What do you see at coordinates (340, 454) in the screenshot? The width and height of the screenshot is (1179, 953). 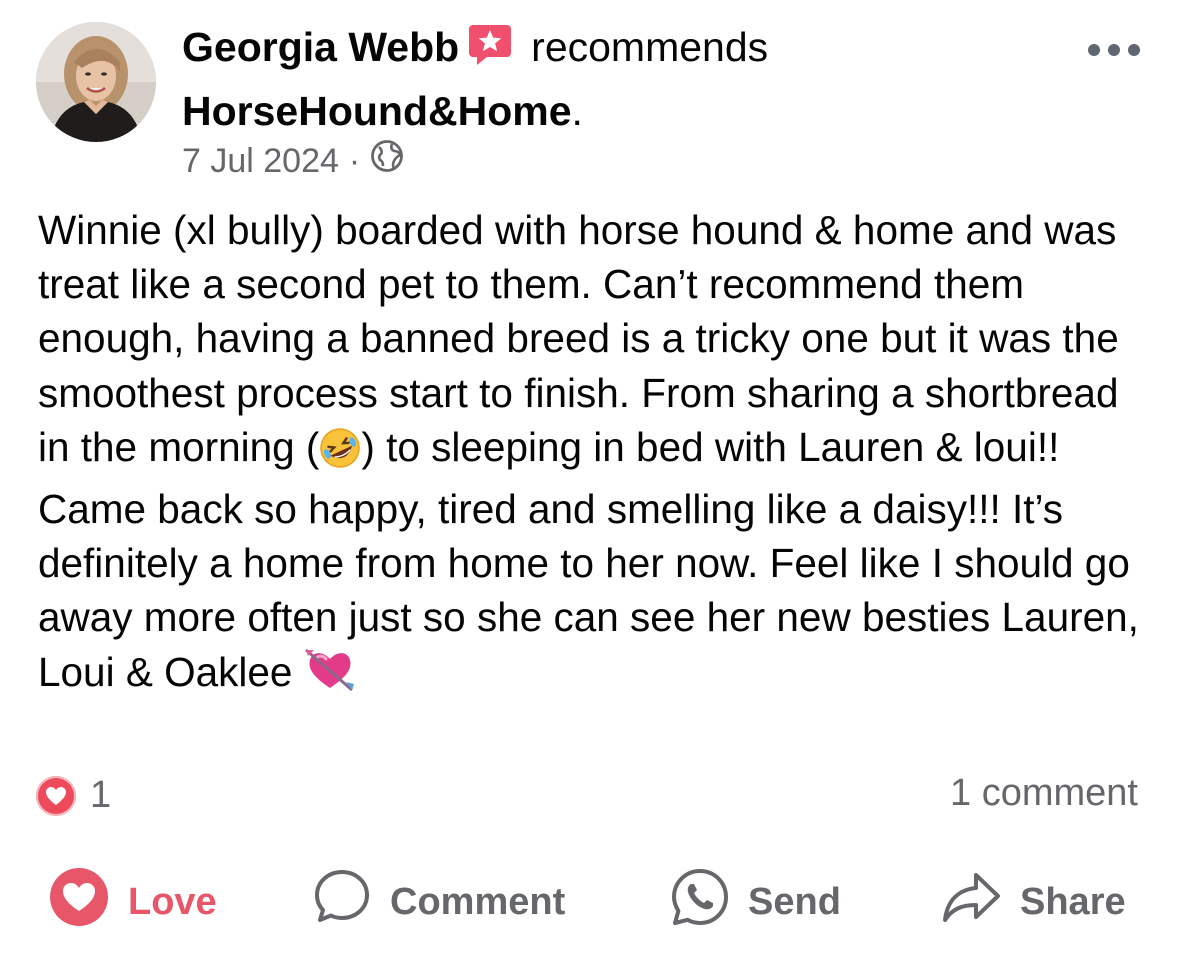 I see `rolling-on-floor-laughing-emoji` at bounding box center [340, 454].